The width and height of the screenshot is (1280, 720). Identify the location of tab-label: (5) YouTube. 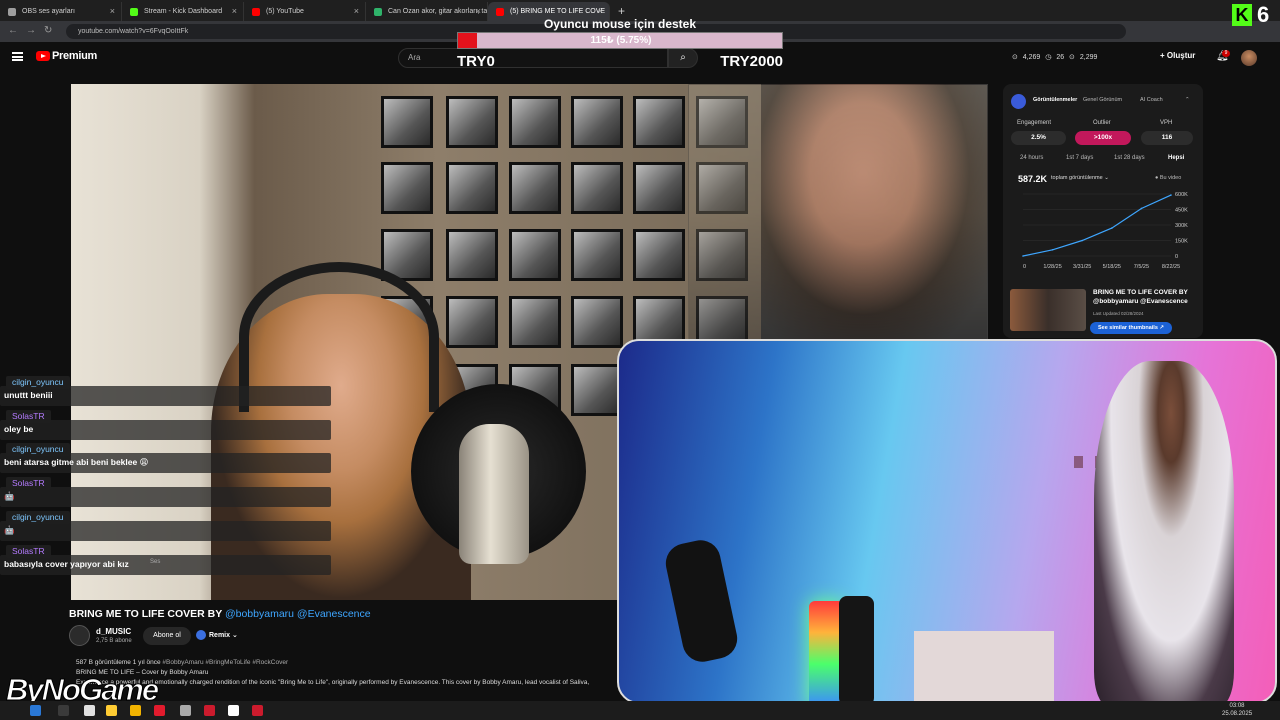
(285, 11).